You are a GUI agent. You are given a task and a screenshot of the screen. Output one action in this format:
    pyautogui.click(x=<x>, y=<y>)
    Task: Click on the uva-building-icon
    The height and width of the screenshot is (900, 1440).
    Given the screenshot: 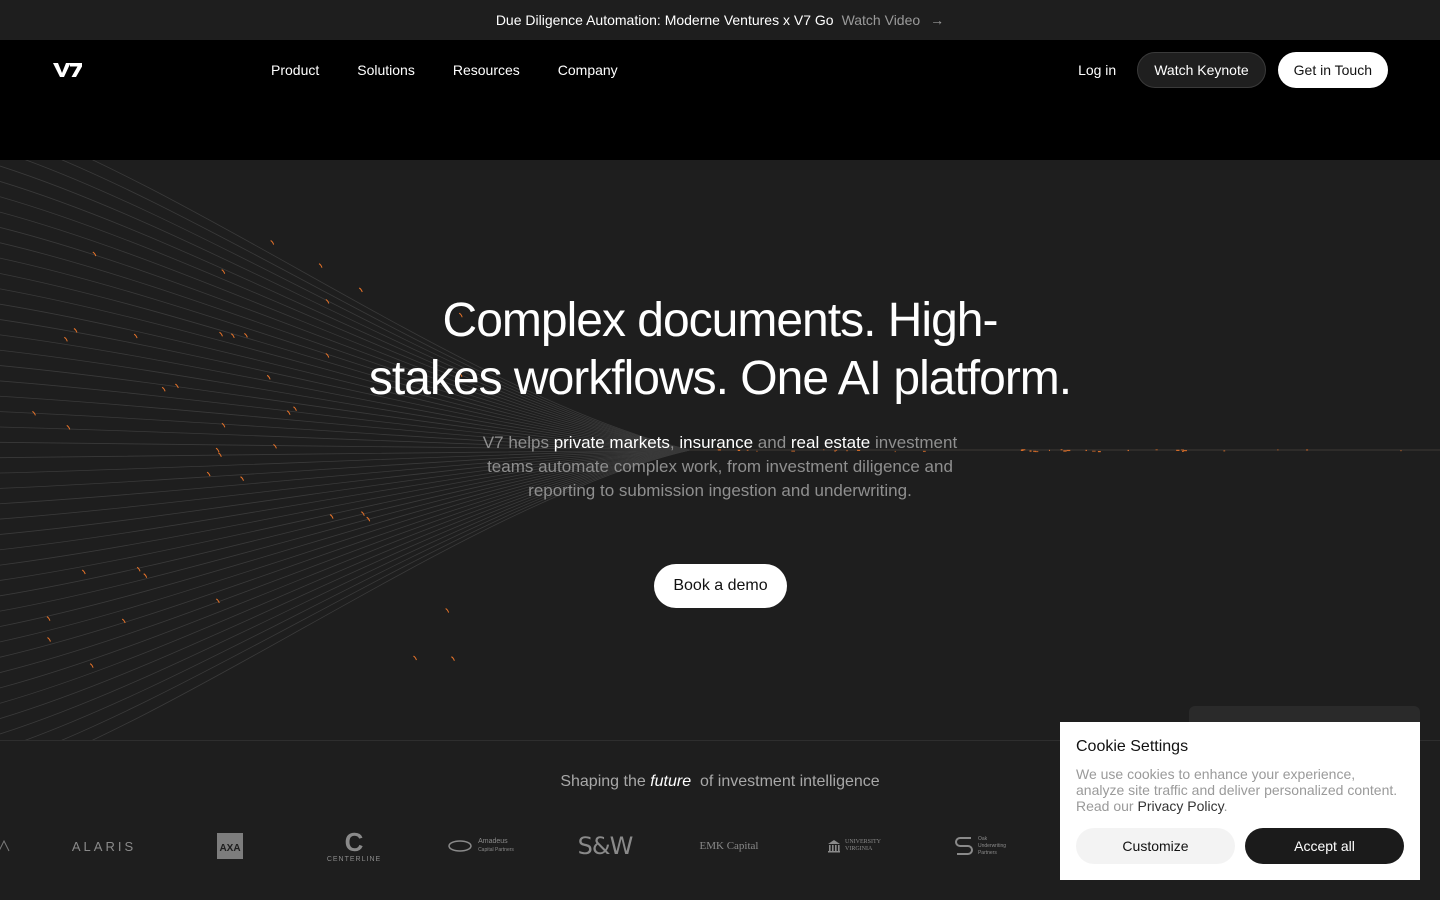 What is the action you would take?
    pyautogui.click(x=834, y=846)
    